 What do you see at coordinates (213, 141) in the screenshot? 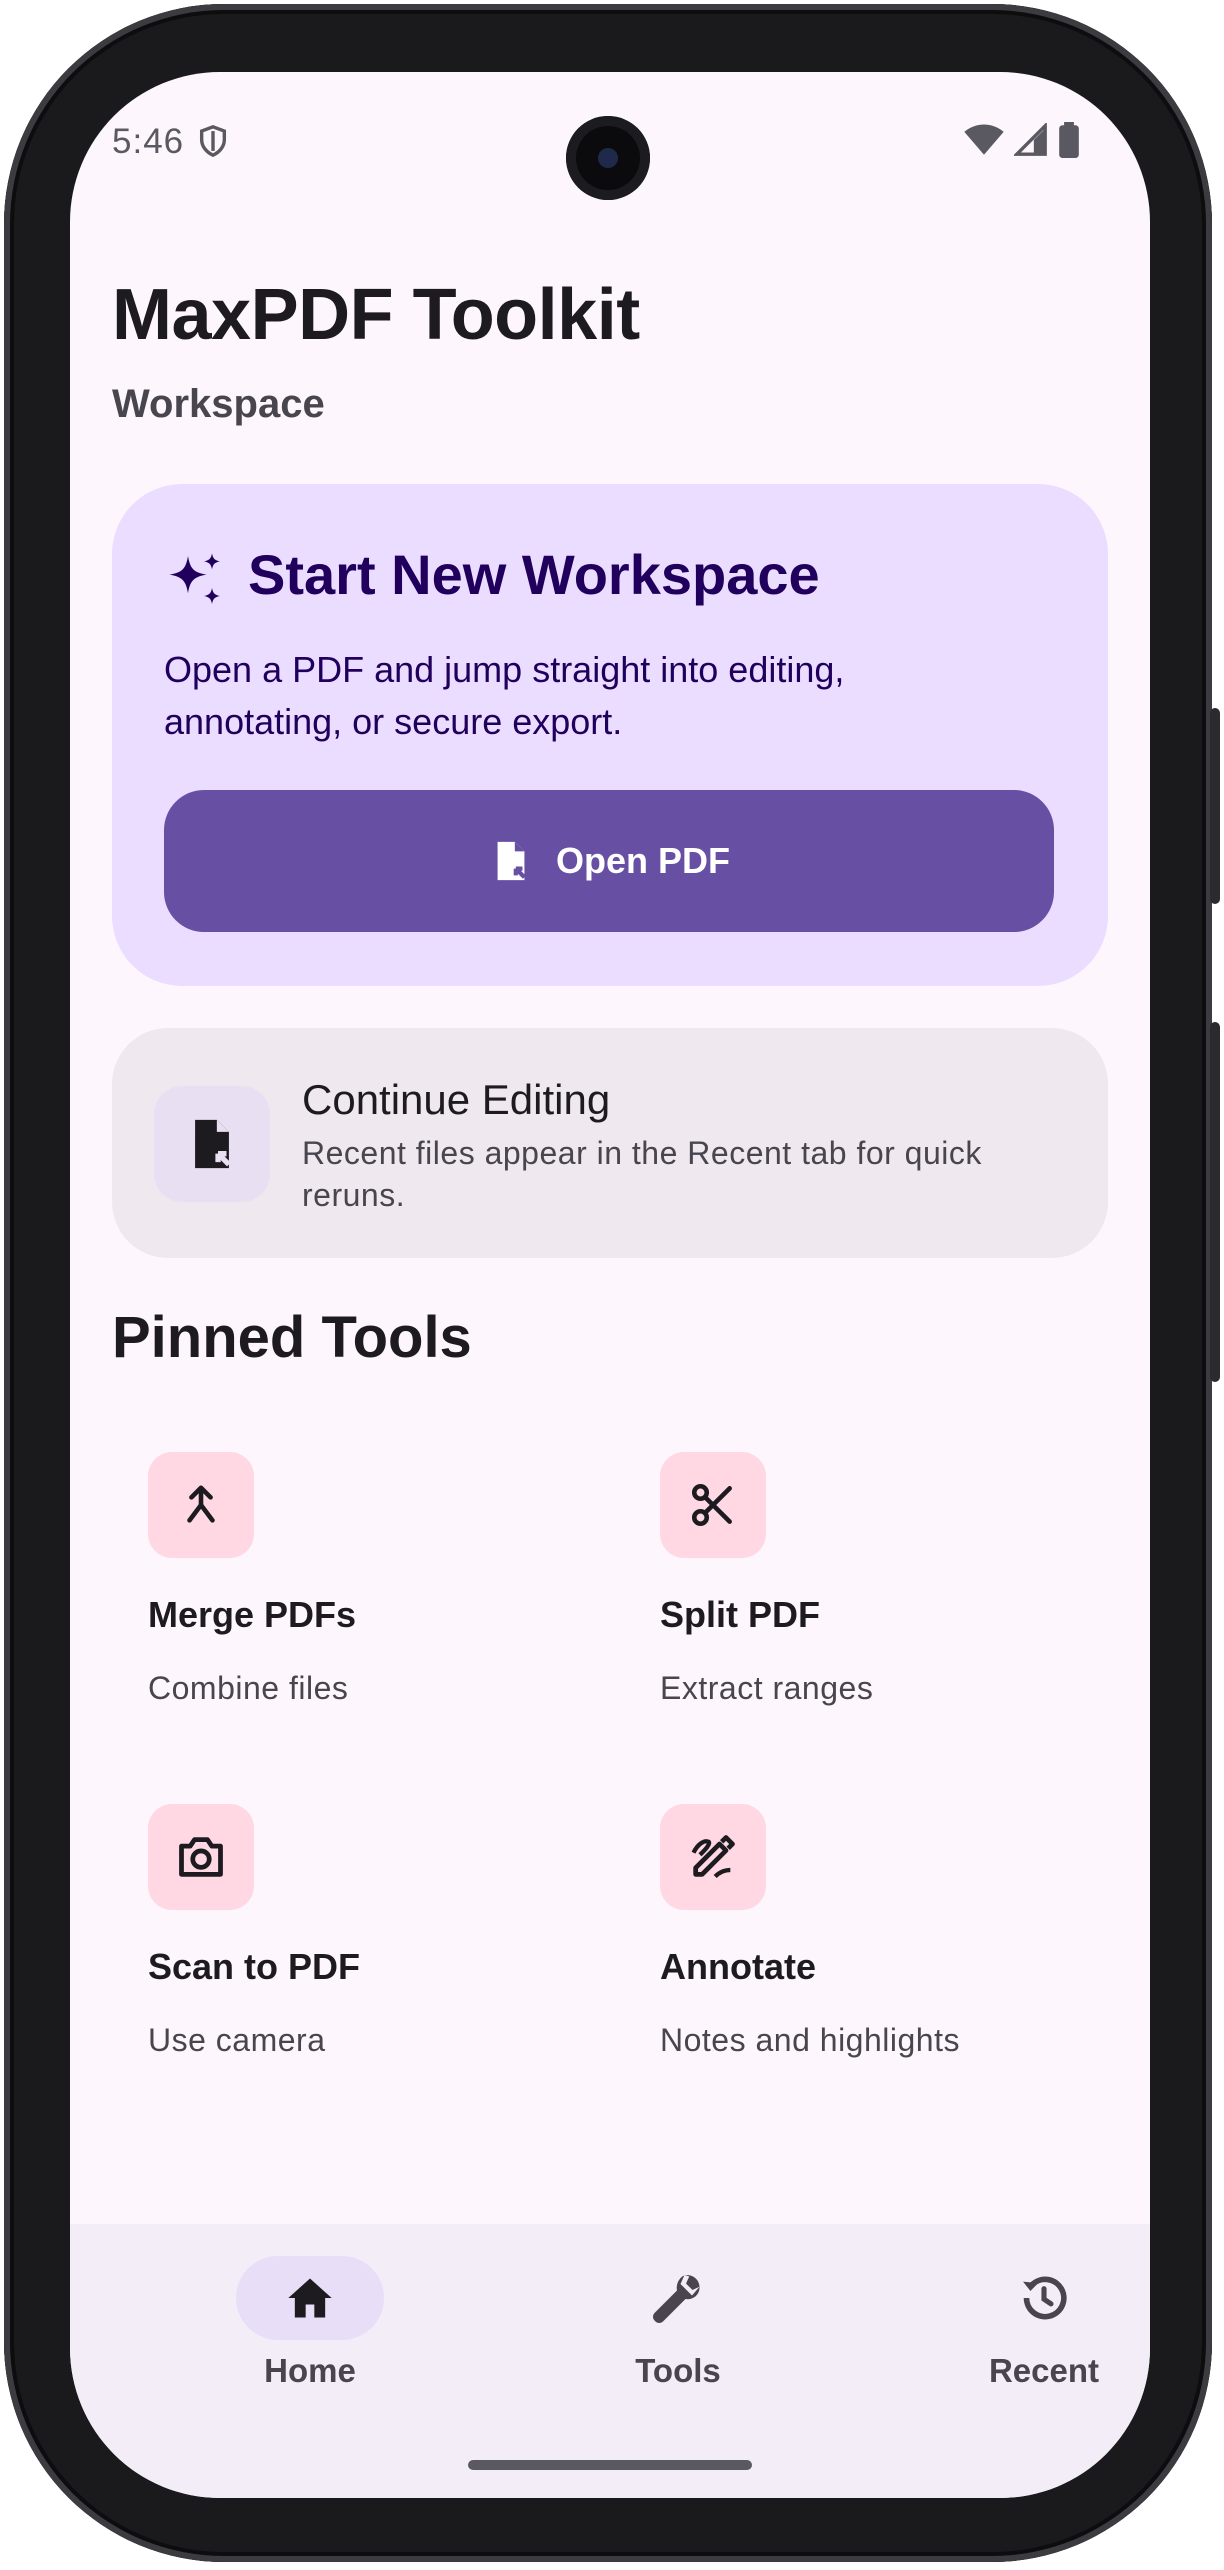
I see `shield-icon` at bounding box center [213, 141].